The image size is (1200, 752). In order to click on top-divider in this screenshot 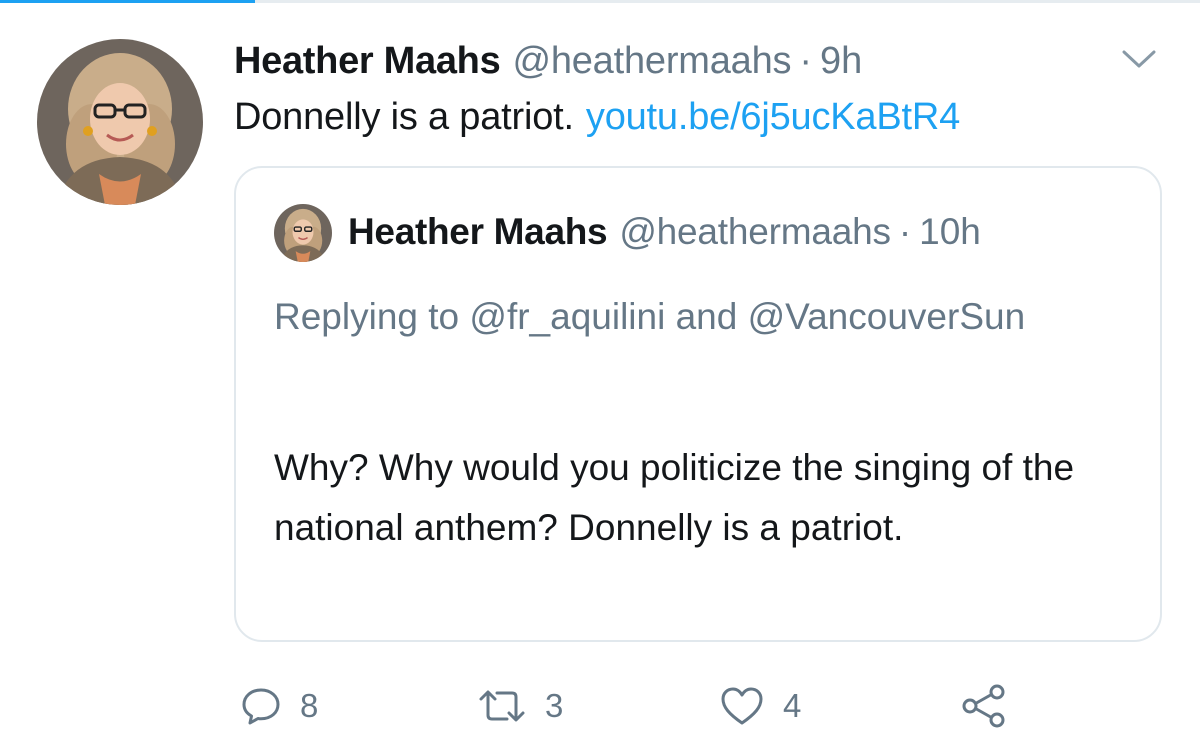, I will do `click(600, 1)`.